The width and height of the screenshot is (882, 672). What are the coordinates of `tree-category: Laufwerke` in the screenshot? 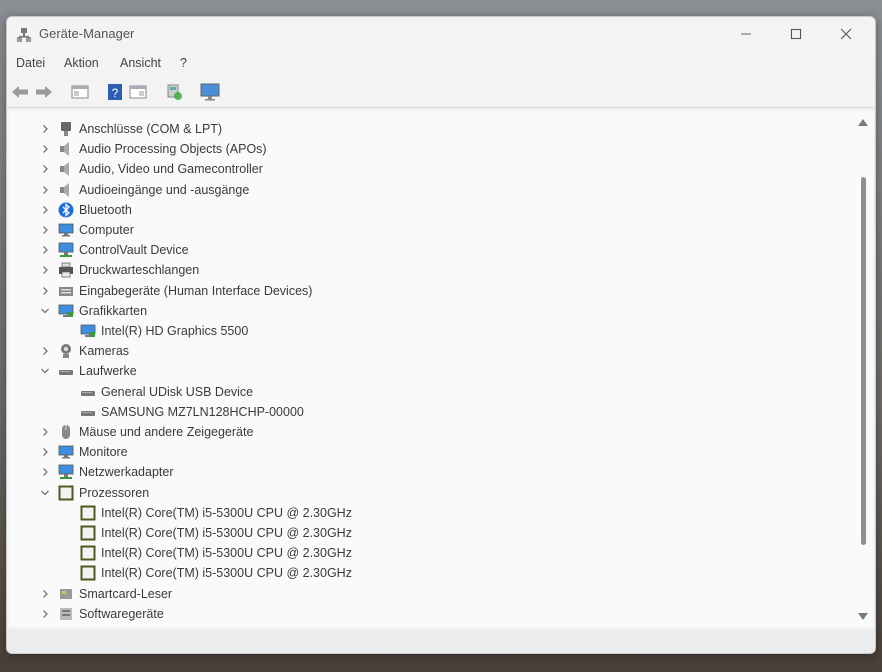 It's located at (429, 371).